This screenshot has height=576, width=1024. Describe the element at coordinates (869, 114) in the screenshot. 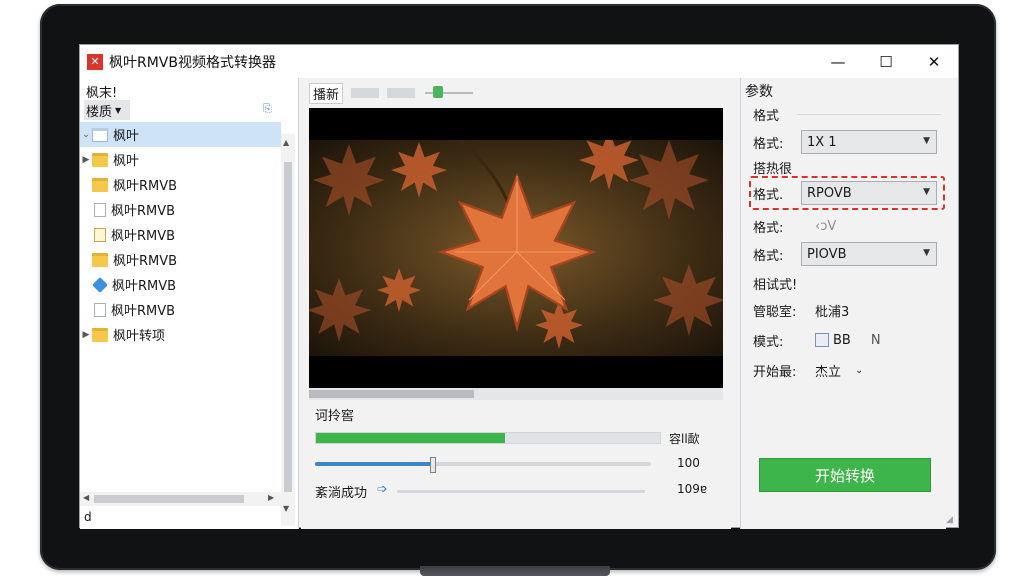

I see `divider` at that location.